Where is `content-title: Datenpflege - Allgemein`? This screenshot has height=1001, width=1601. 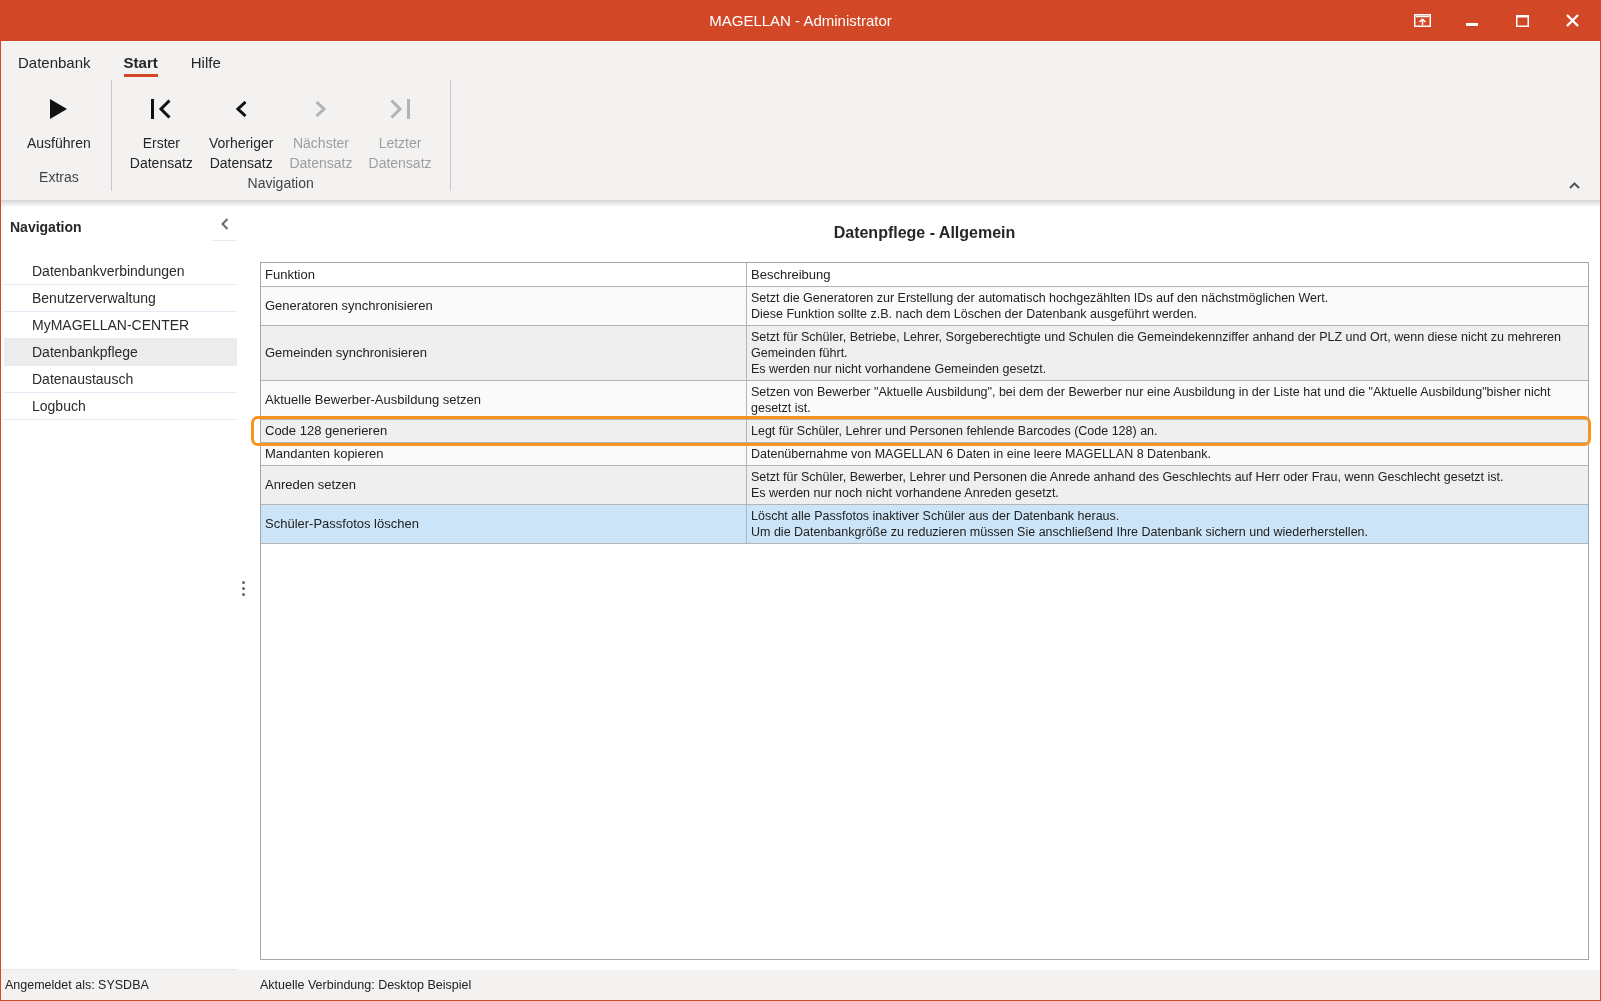
content-title: Datenpflege - Allgemein is located at coordinates (924, 233).